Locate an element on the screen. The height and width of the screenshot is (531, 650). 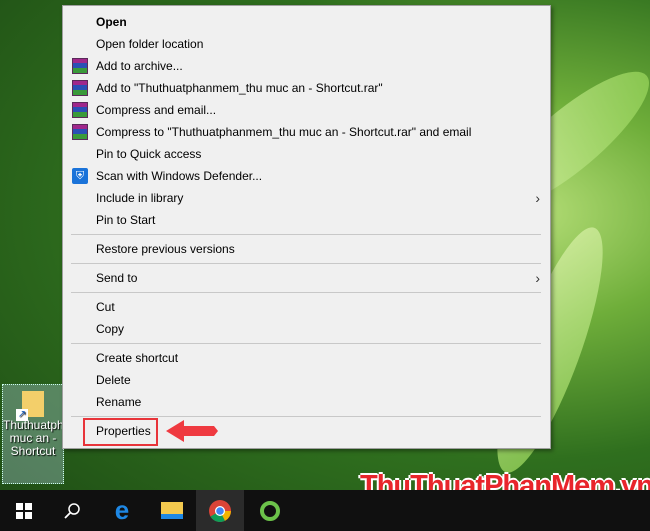
windows-defender-icon: ⛨ is located at coordinates (80, 176).